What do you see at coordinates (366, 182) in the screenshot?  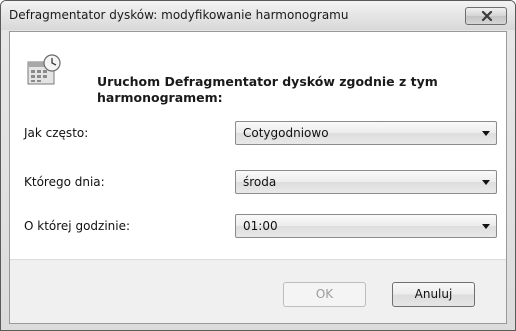 I see `day-select: środa` at bounding box center [366, 182].